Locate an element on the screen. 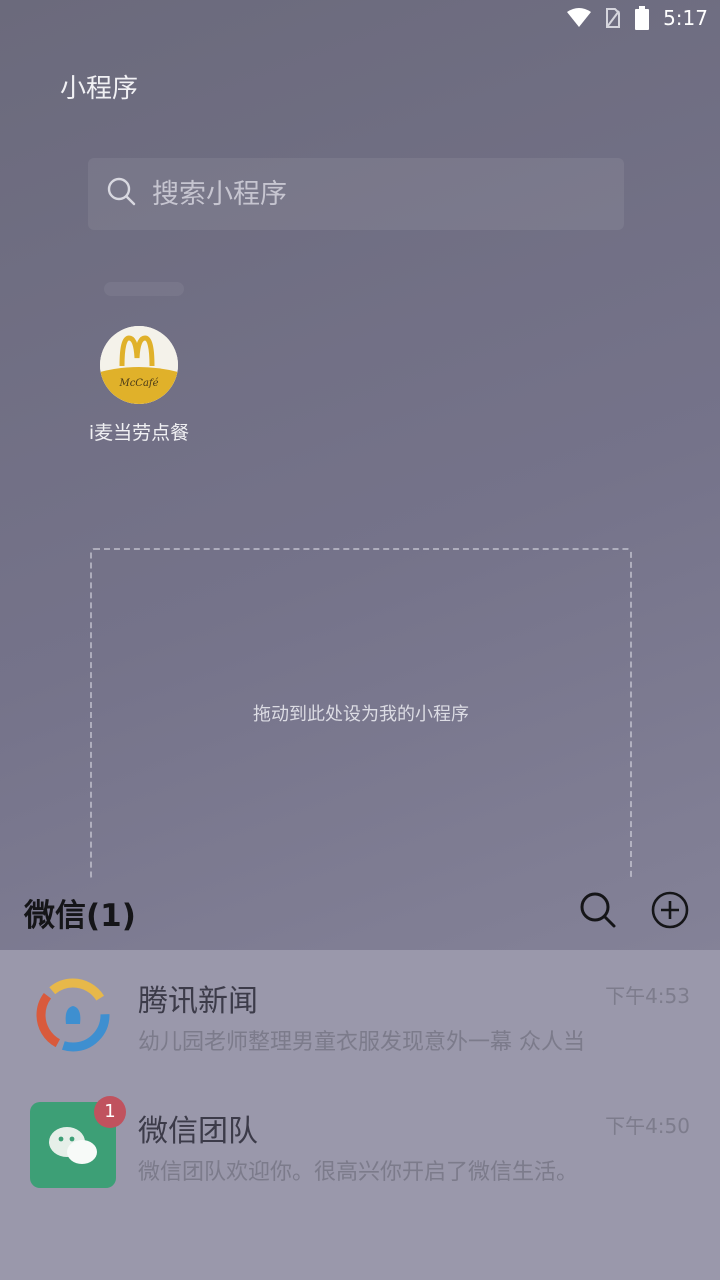  chat-name: 微信团队 is located at coordinates (198, 1131).